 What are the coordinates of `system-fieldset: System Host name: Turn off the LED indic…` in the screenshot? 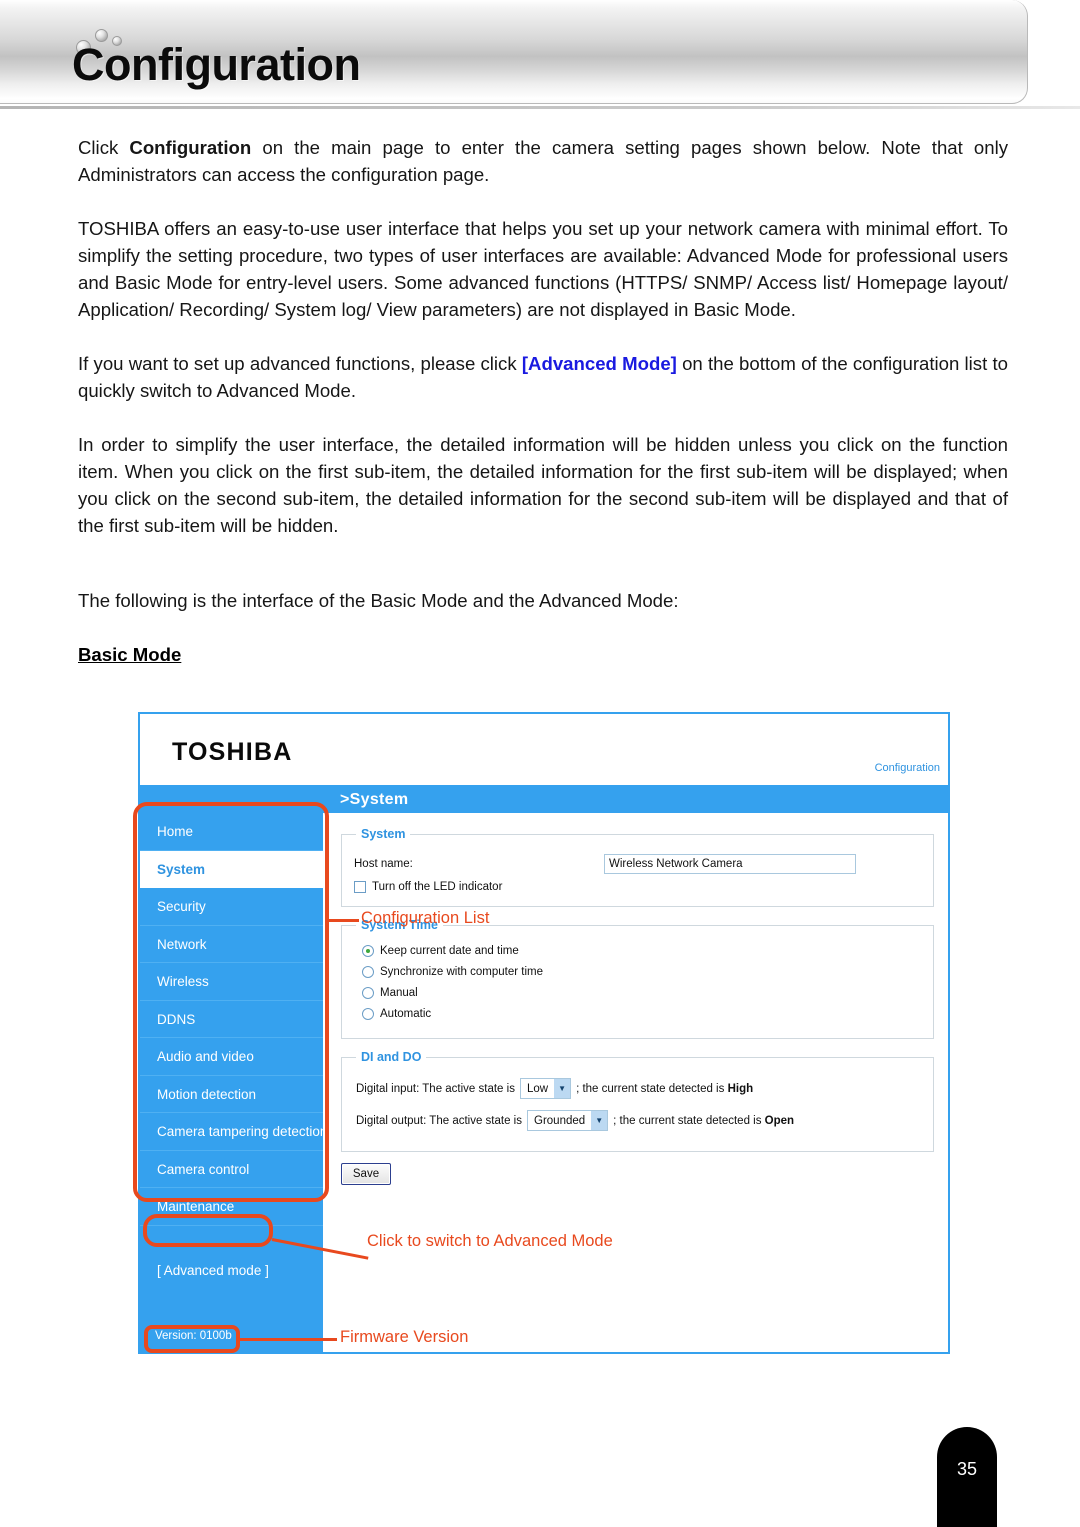 It's located at (637, 867).